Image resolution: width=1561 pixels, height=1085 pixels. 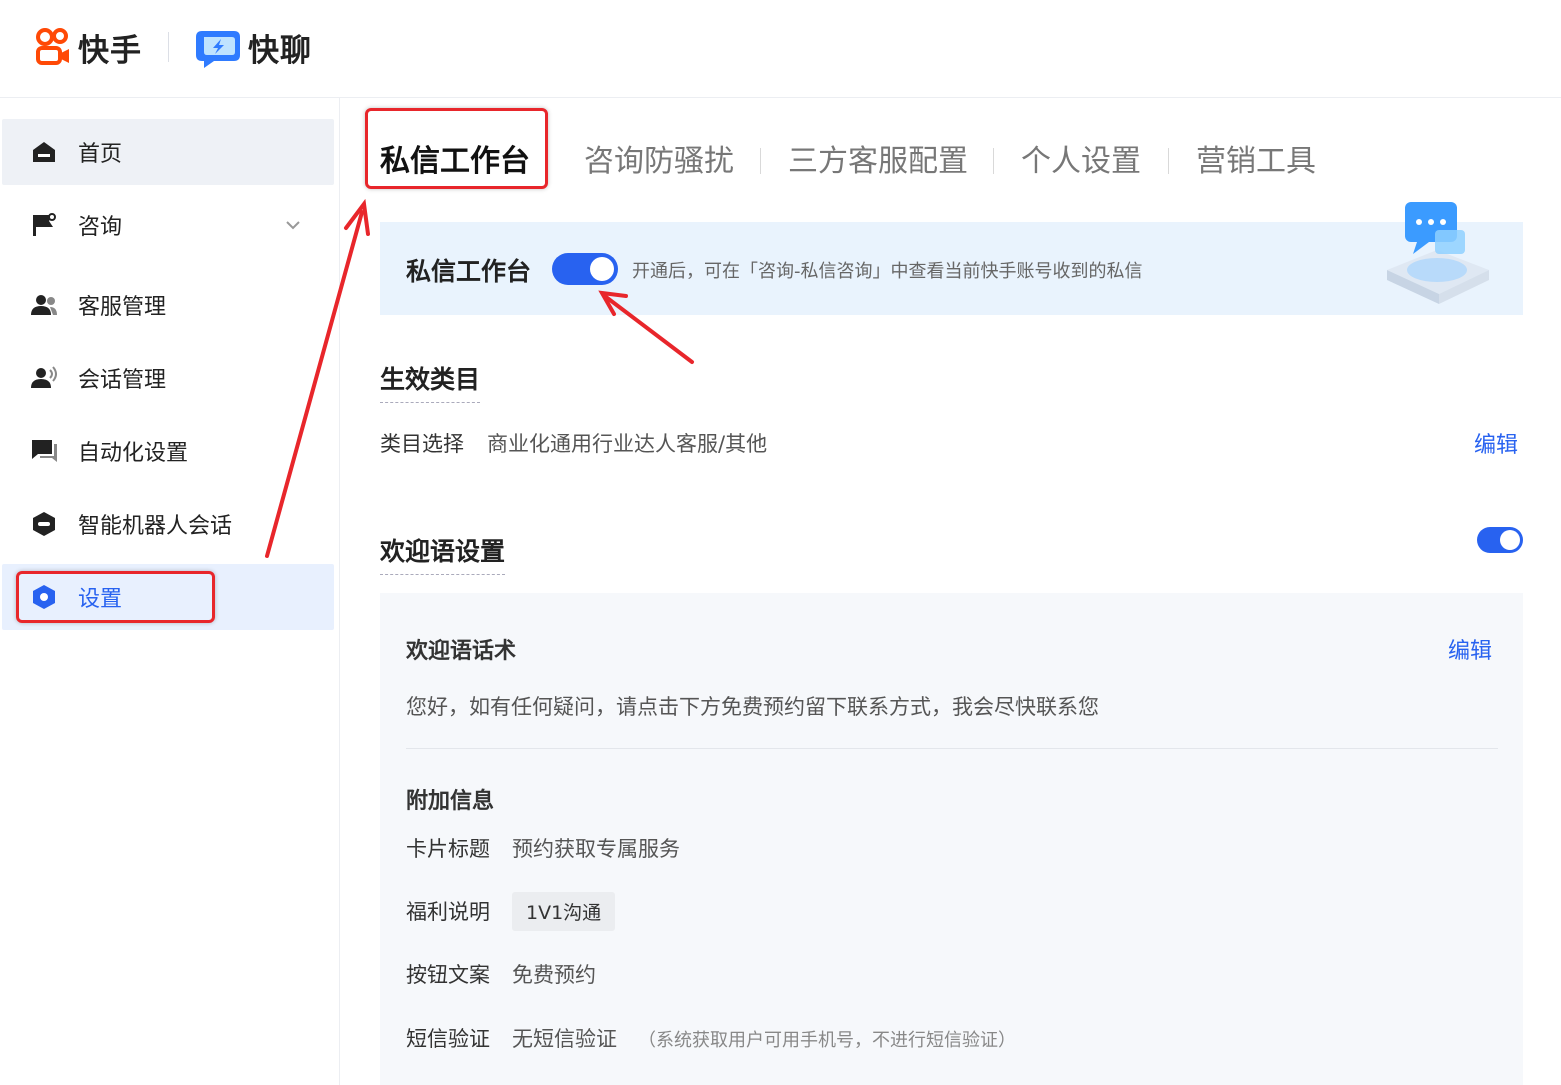 What do you see at coordinates (1081, 162) in the screenshot?
I see `tab-personal-settings: 个人设置` at bounding box center [1081, 162].